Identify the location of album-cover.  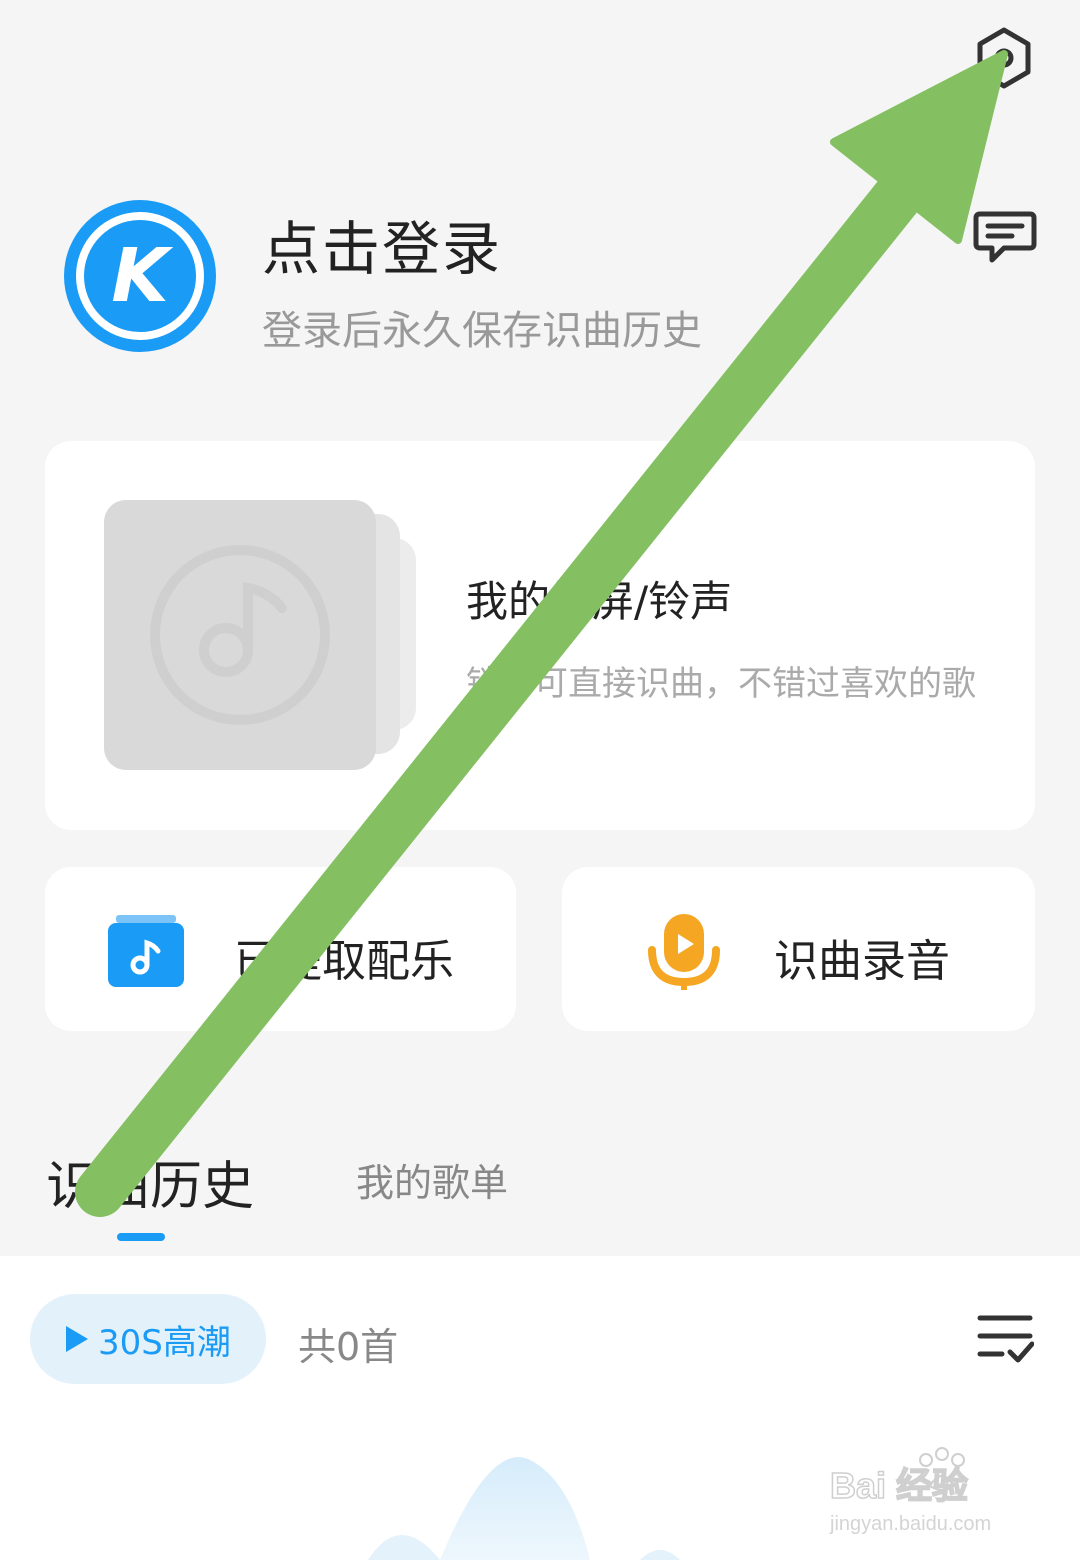
(240, 635).